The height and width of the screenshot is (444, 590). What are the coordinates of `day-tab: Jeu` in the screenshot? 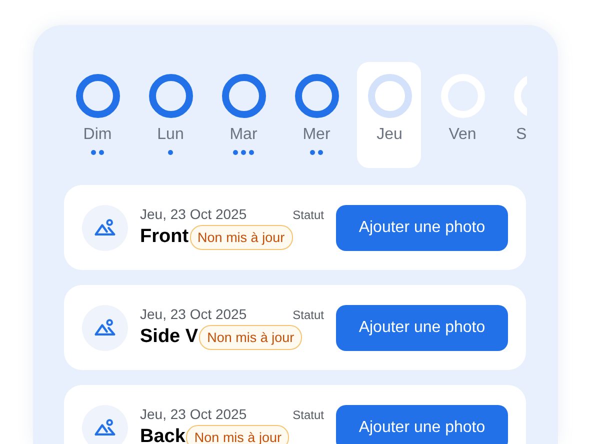 It's located at (389, 115).